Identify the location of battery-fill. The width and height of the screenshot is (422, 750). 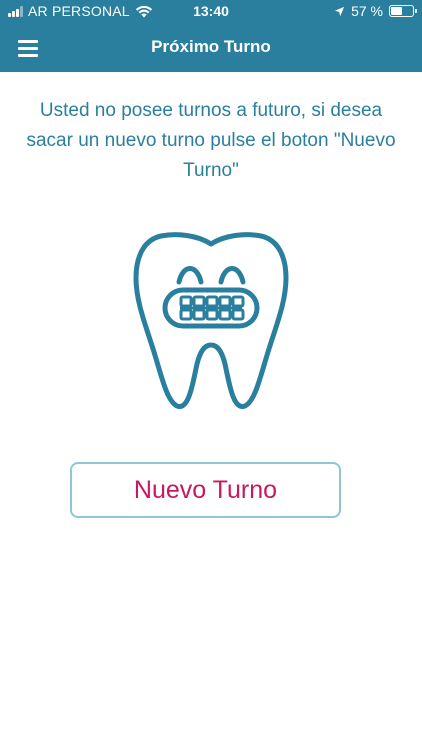
(396, 11).